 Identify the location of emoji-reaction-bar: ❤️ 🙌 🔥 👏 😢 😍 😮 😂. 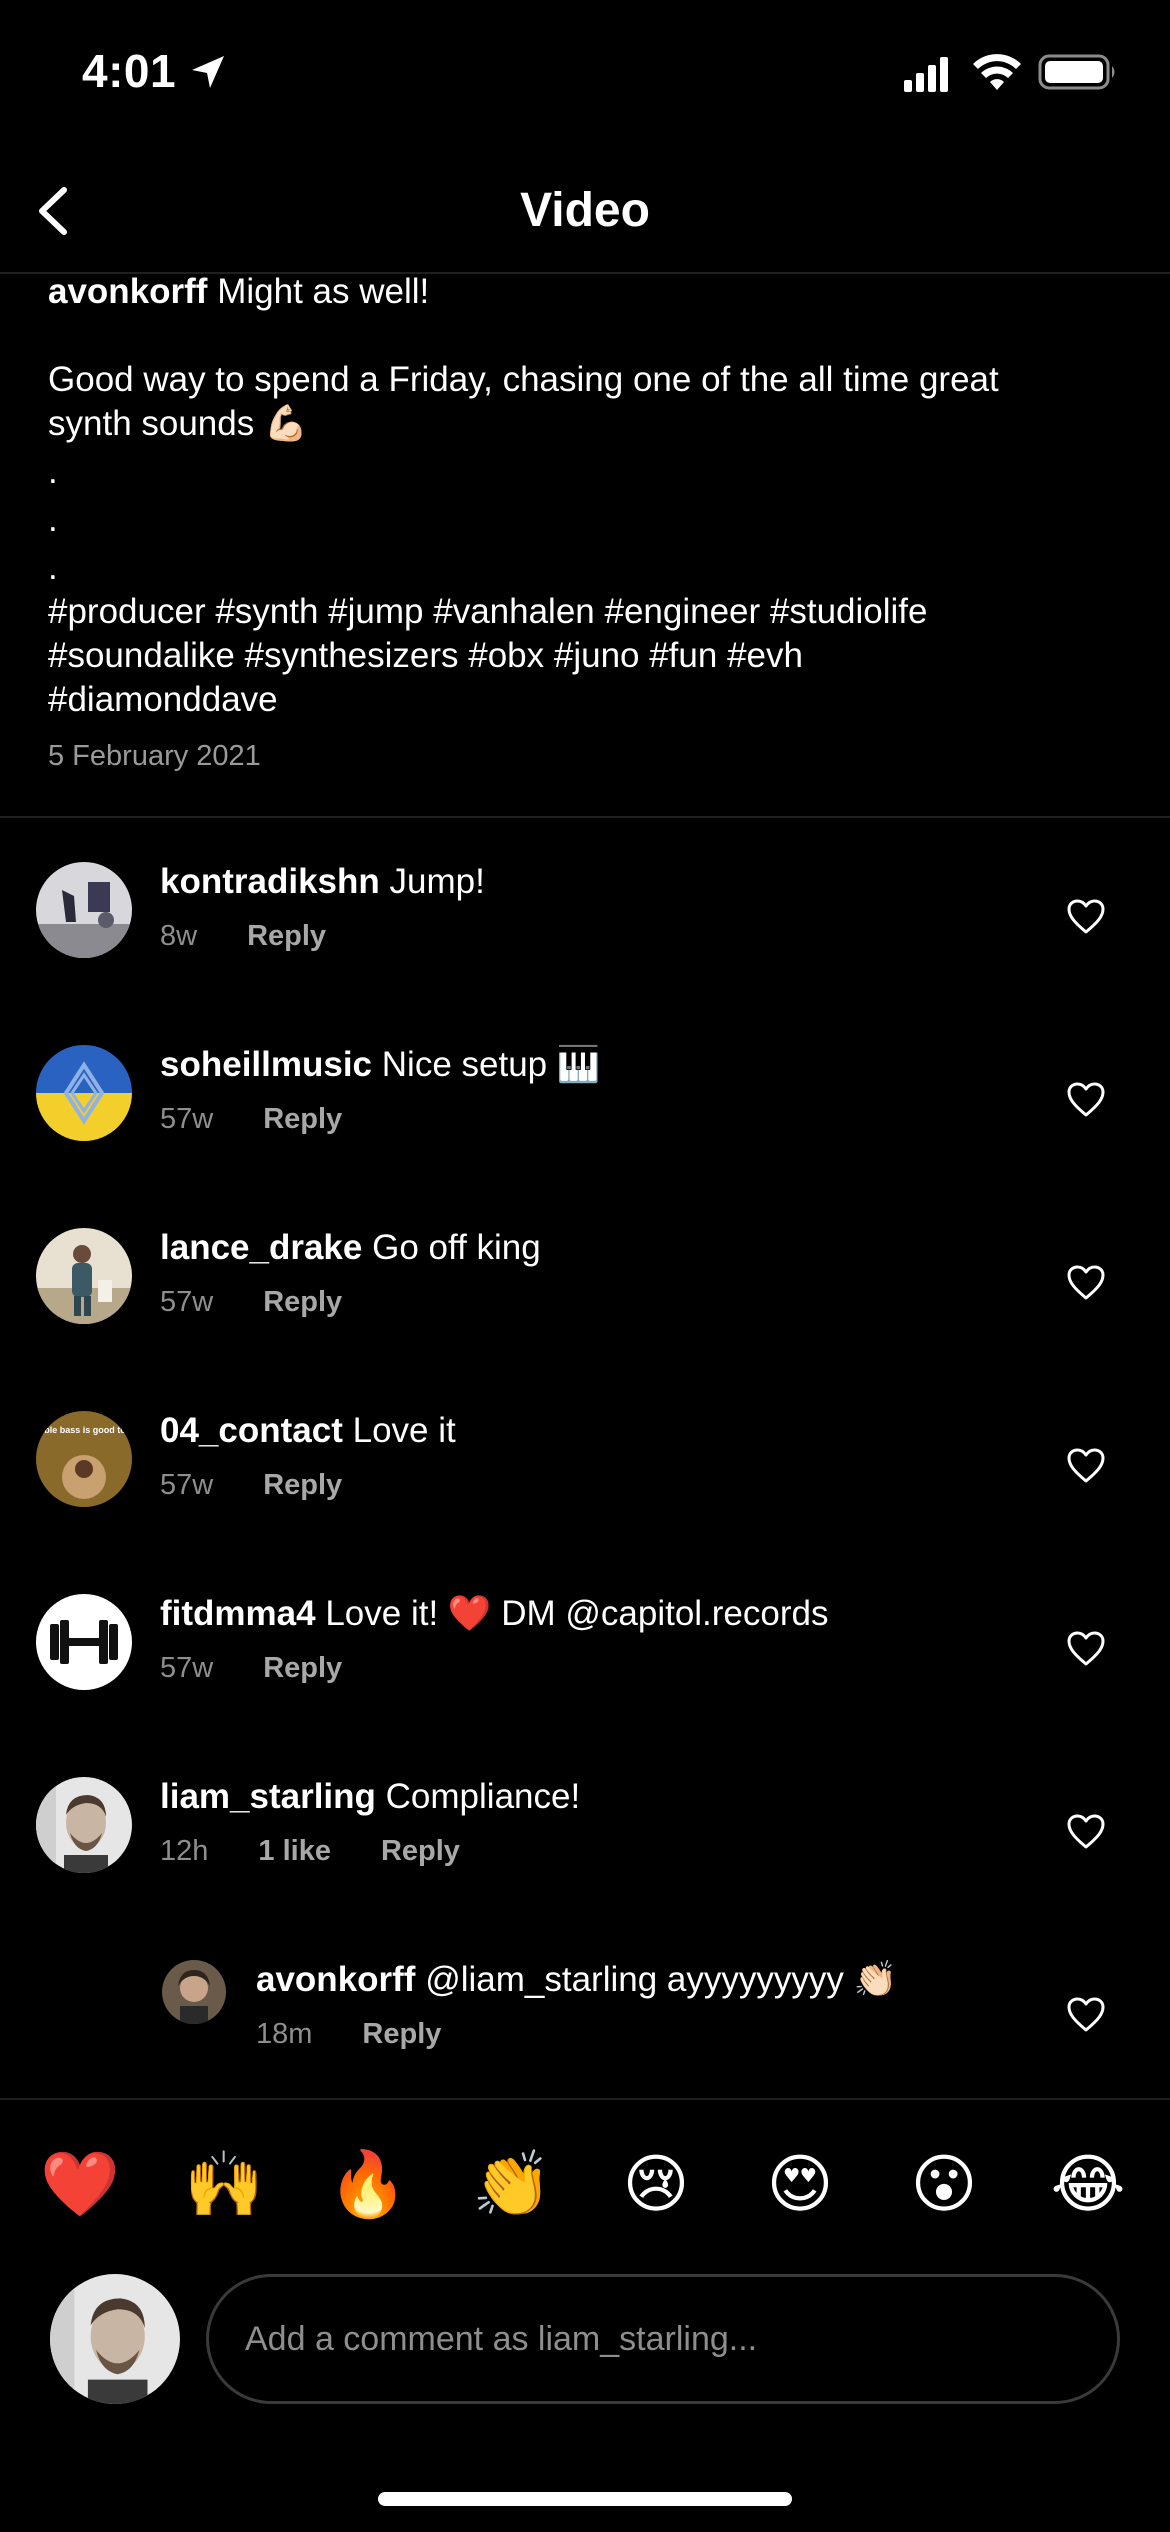
(585, 2188).